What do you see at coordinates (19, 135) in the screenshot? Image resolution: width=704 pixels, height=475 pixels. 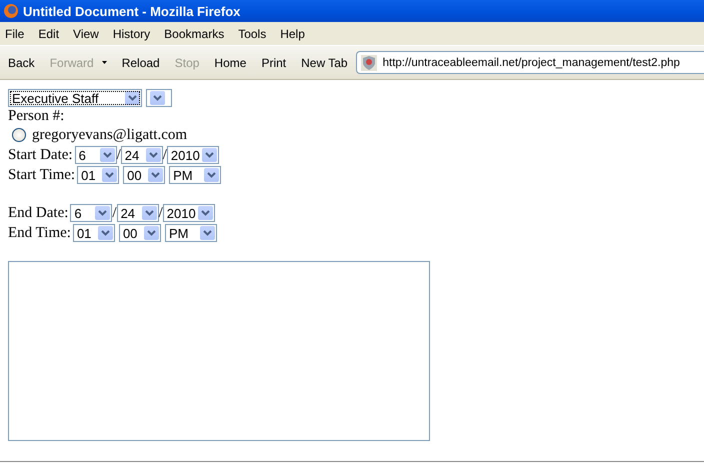 I see `radio-button` at bounding box center [19, 135].